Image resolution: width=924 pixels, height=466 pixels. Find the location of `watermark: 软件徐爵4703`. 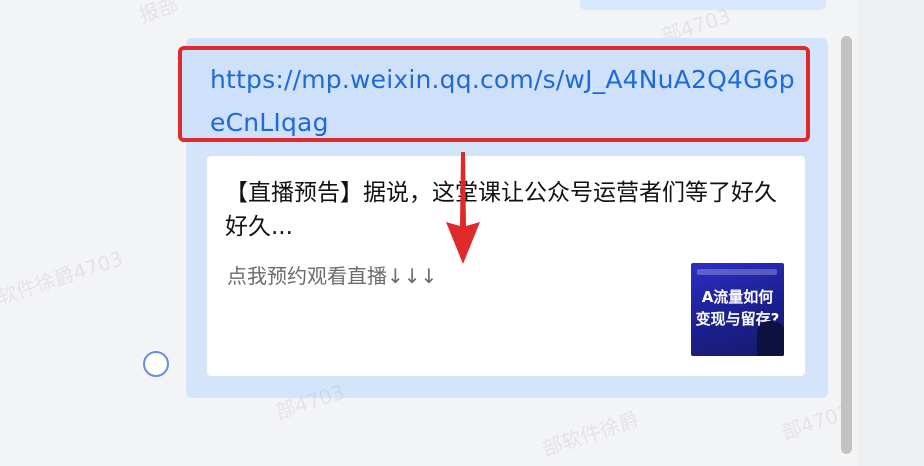

watermark: 软件徐爵4703 is located at coordinates (63, 278).